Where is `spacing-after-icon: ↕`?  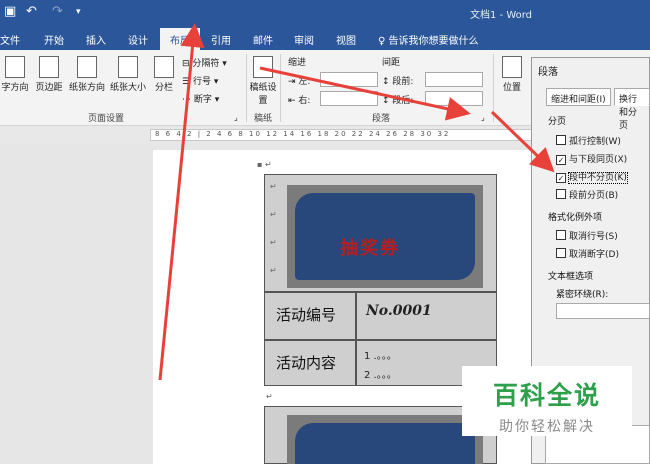
spacing-after-icon: ↕ is located at coordinates (387, 101).